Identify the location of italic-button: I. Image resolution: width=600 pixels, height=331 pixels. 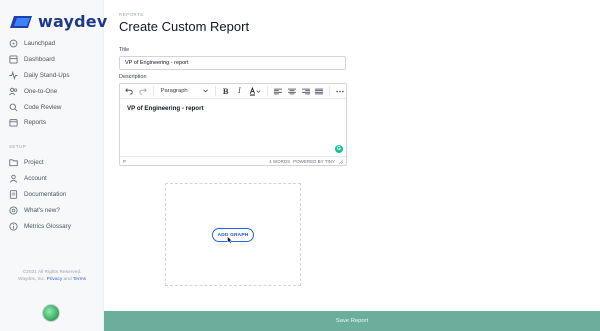
(240, 91).